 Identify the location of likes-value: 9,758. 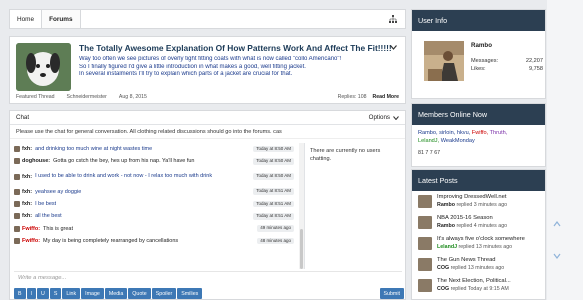
(536, 69).